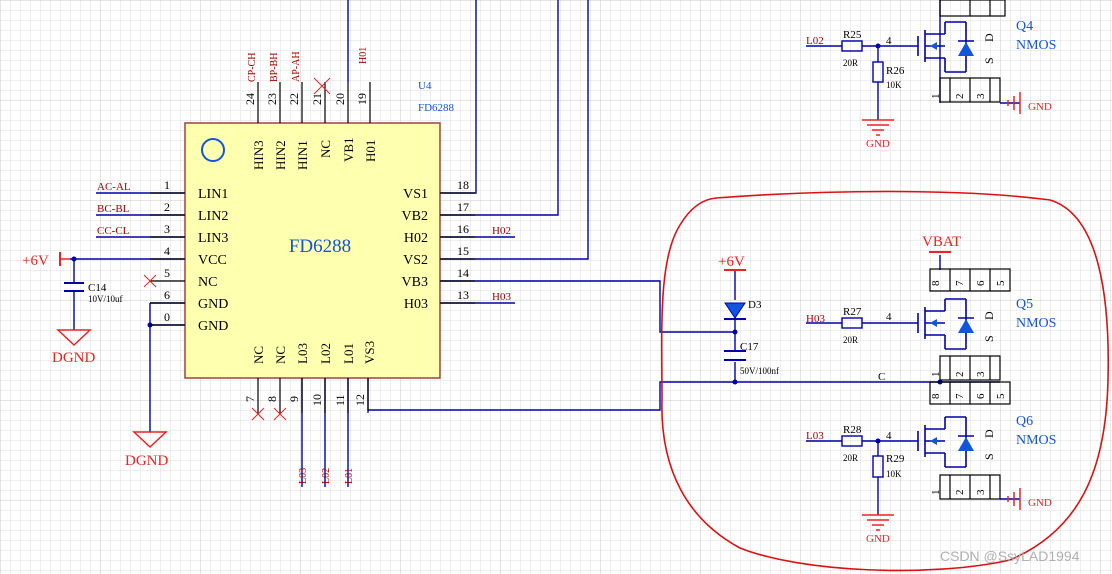 The height and width of the screenshot is (574, 1112). I want to click on u4-pin-18: 18, so click(463, 185).